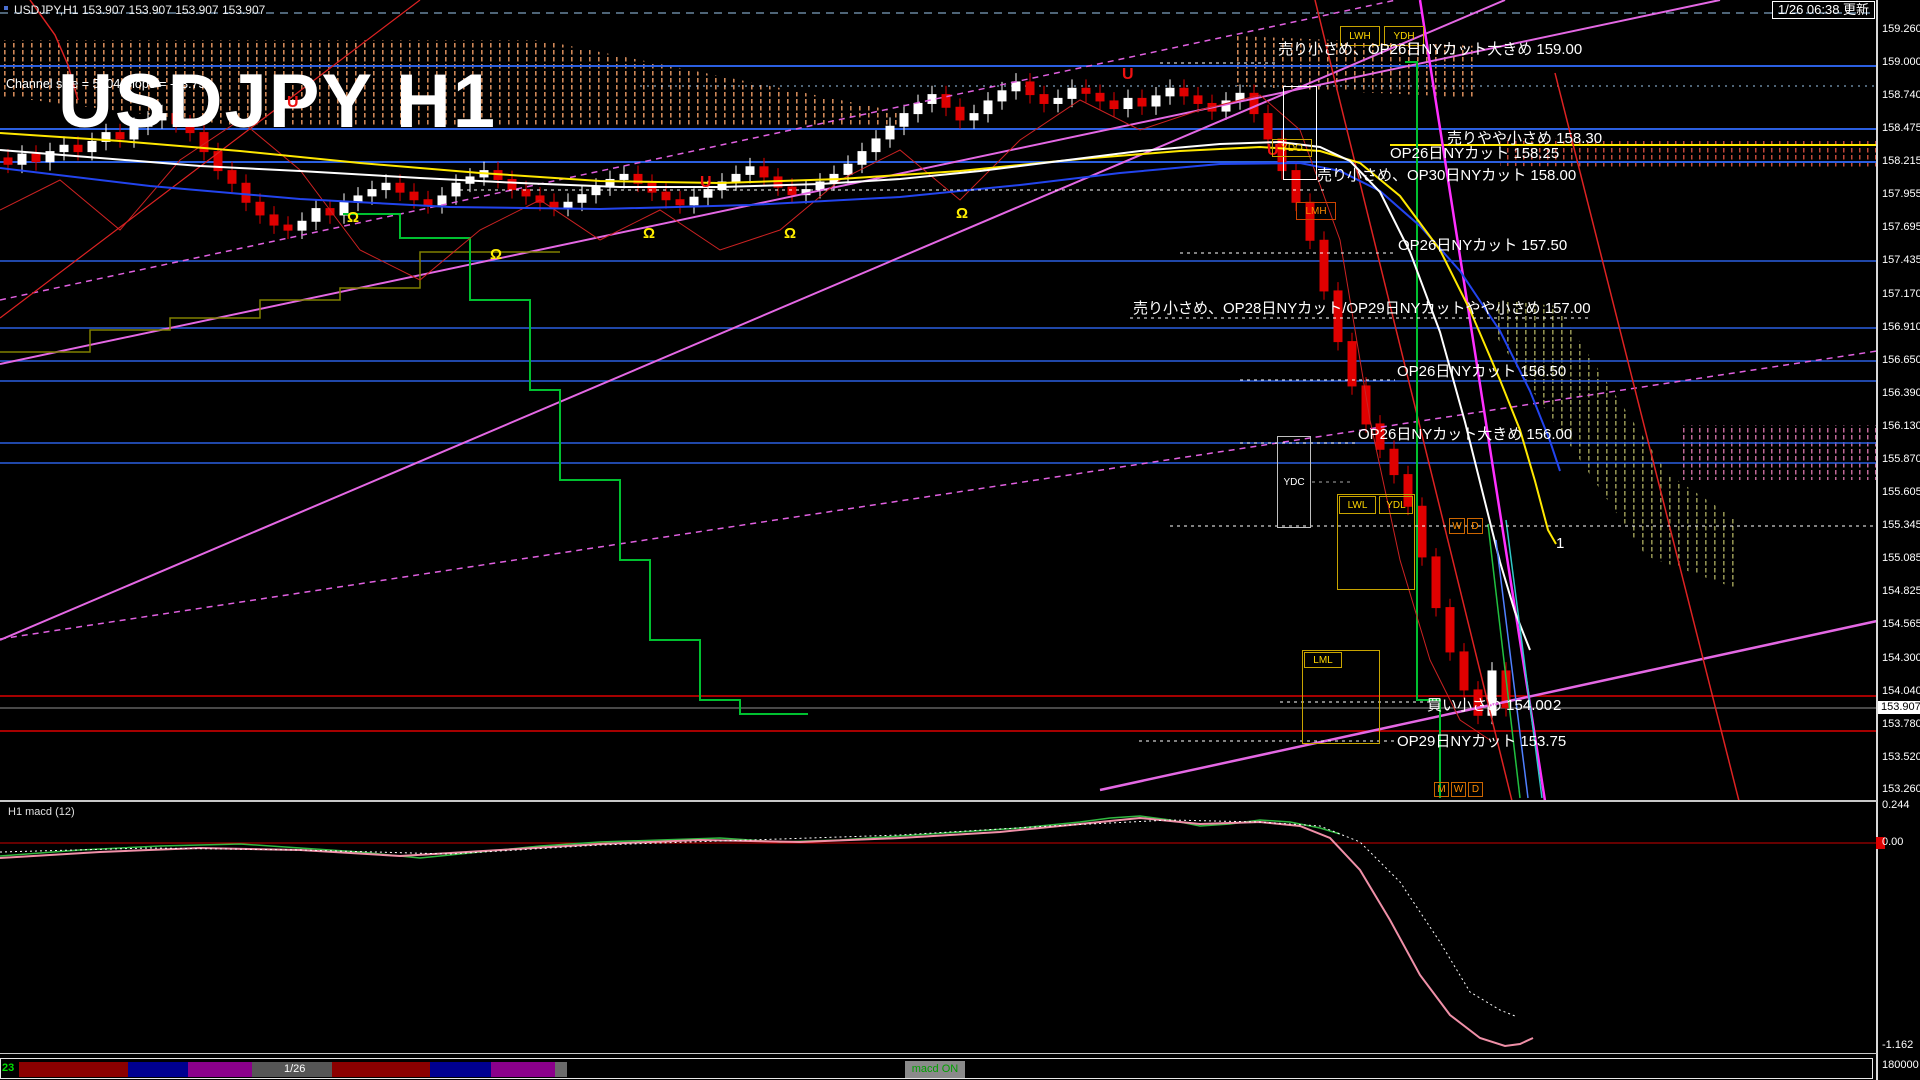  What do you see at coordinates (1901, 327) in the screenshot?
I see `price-axis-label: 156.910` at bounding box center [1901, 327].